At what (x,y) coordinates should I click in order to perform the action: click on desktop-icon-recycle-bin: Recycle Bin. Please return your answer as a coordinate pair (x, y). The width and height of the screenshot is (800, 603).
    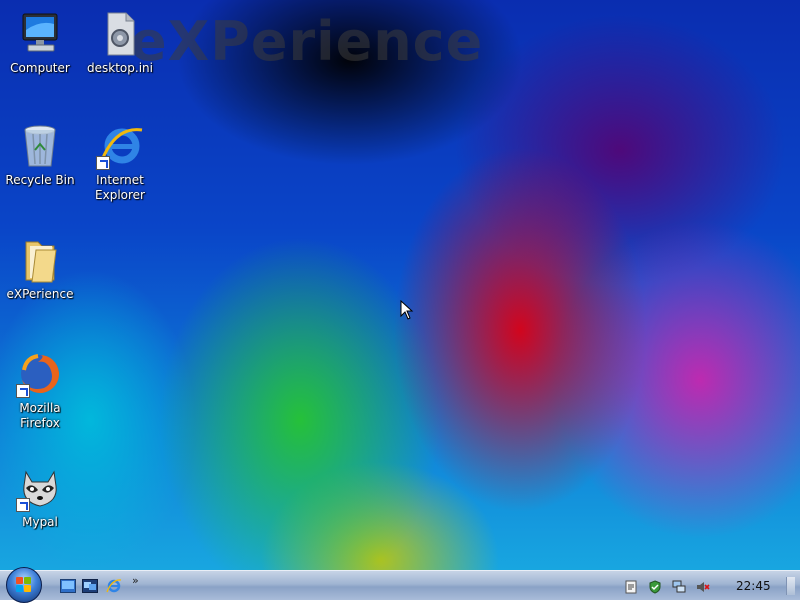
    Looking at the image, I should click on (40, 155).